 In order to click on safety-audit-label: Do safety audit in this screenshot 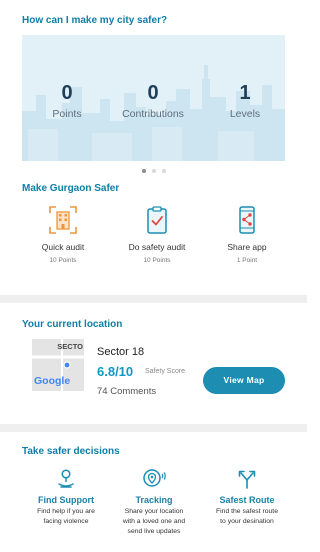, I will do `click(157, 247)`.